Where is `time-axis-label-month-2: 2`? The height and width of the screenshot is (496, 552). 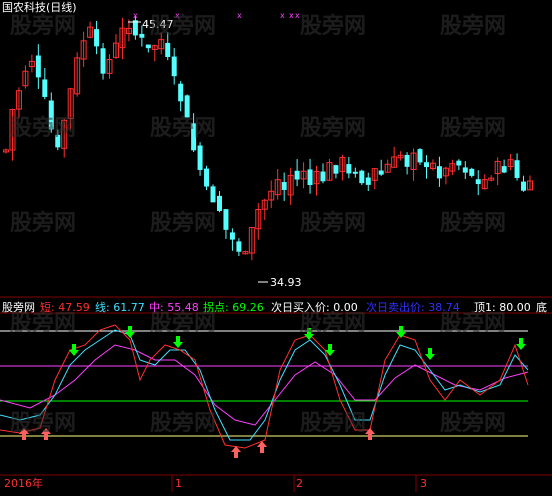
time-axis-label-month-2: 2 is located at coordinates (299, 483).